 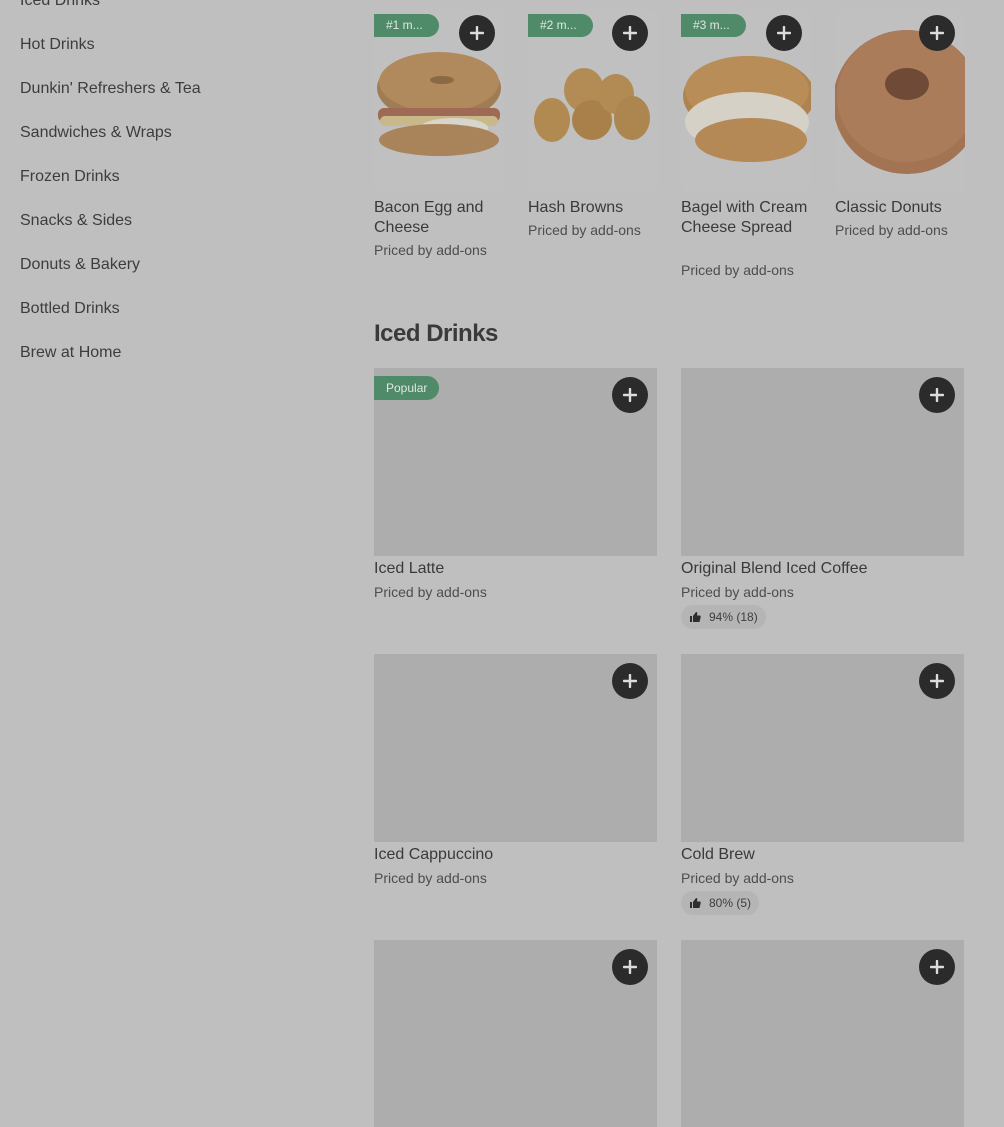 I want to click on item-title: Bagel with Cream Cheese Spread, so click(x=744, y=217).